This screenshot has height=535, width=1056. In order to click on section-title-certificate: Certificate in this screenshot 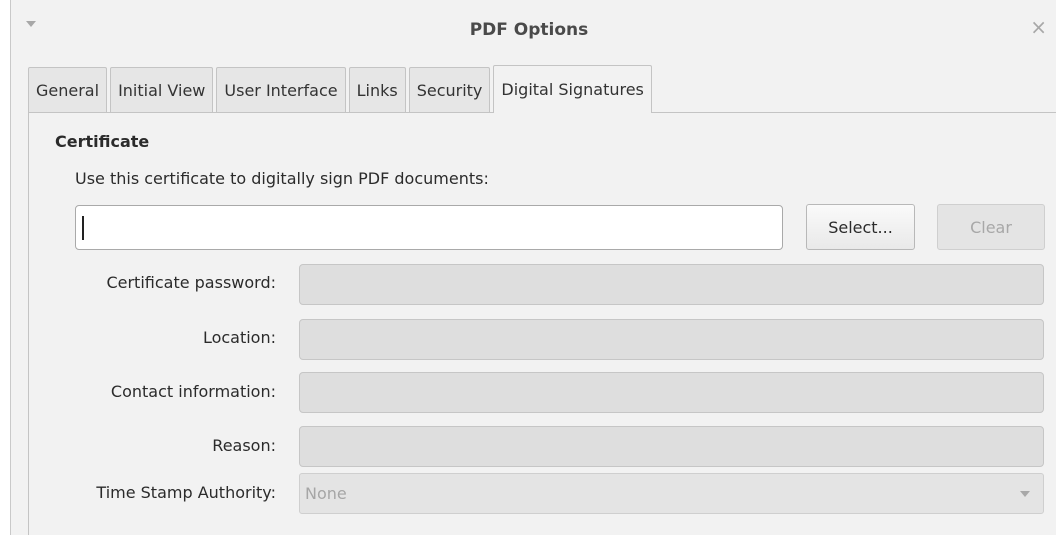, I will do `click(102, 141)`.